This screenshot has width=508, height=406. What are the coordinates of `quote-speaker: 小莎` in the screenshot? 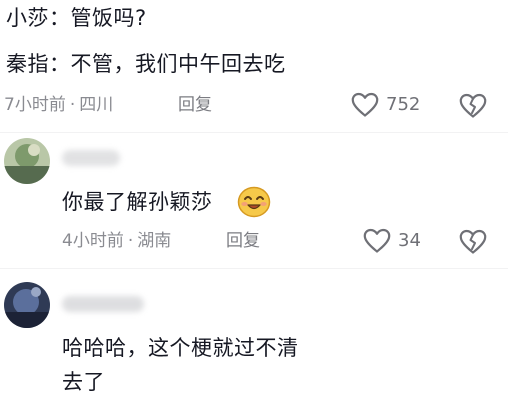 It's located at (27, 18).